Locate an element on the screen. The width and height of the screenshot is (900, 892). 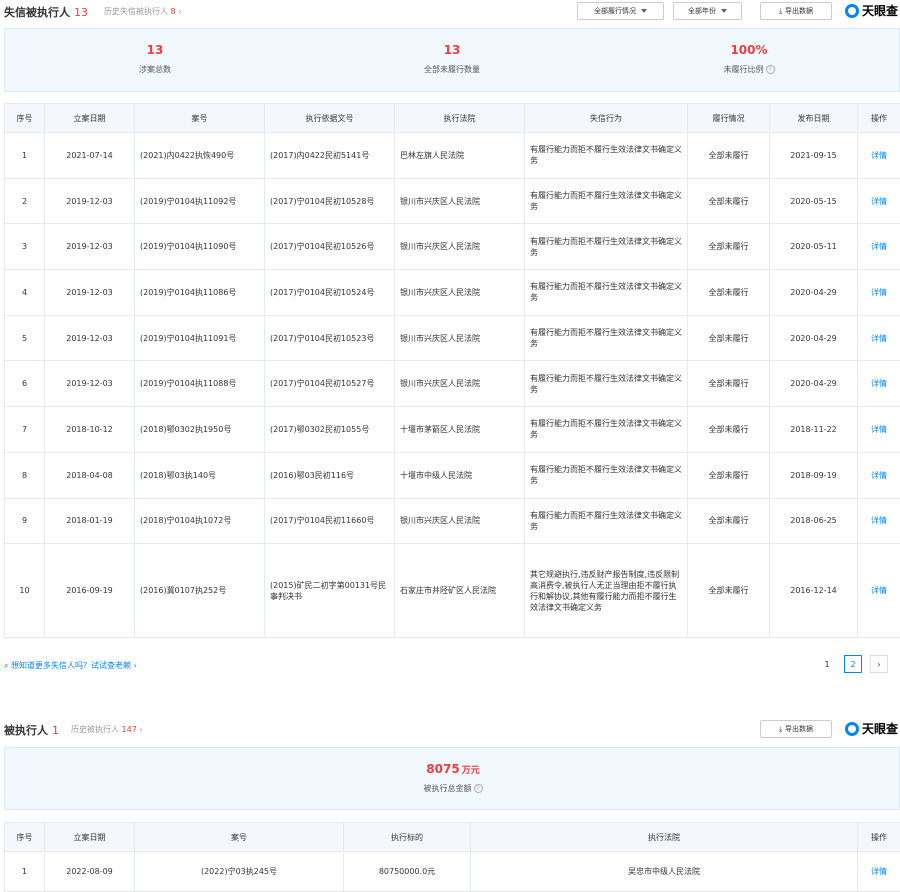
table-cell: (2019)宁0104执11092号 is located at coordinates (200, 201).